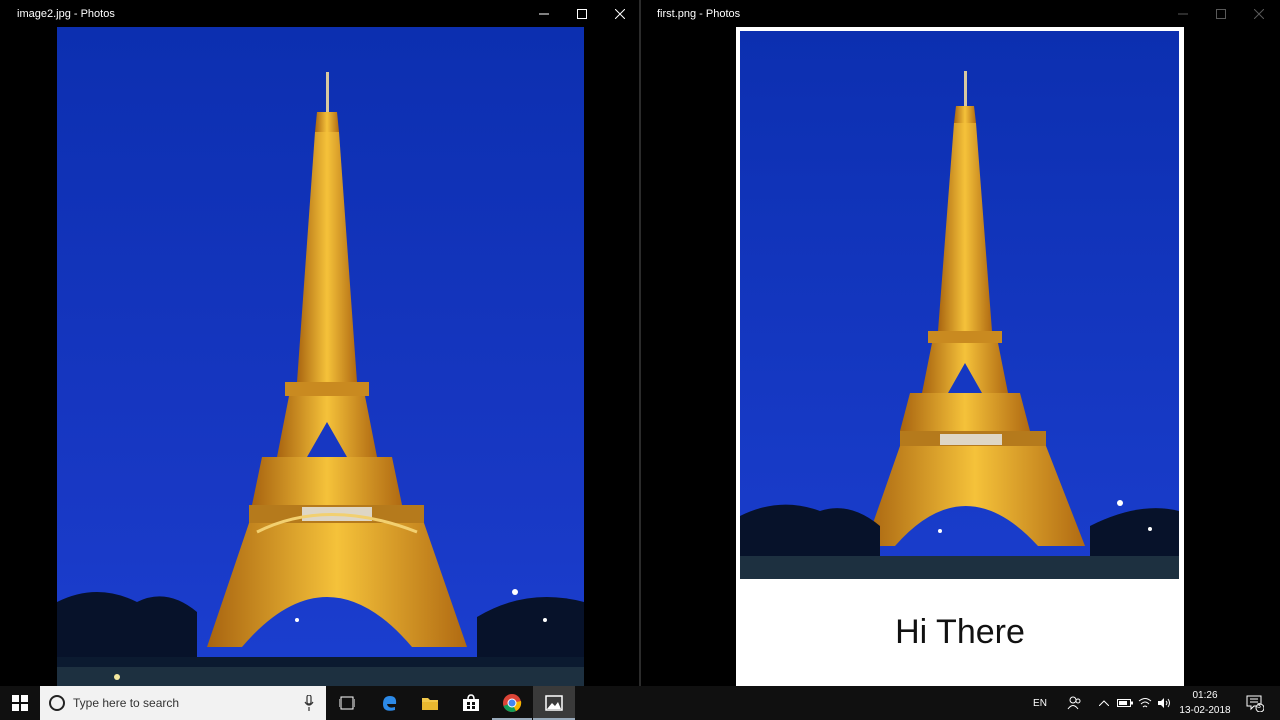 The height and width of the screenshot is (720, 1280). Describe the element at coordinates (1205, 695) in the screenshot. I see `clock-time: 01:26` at that location.